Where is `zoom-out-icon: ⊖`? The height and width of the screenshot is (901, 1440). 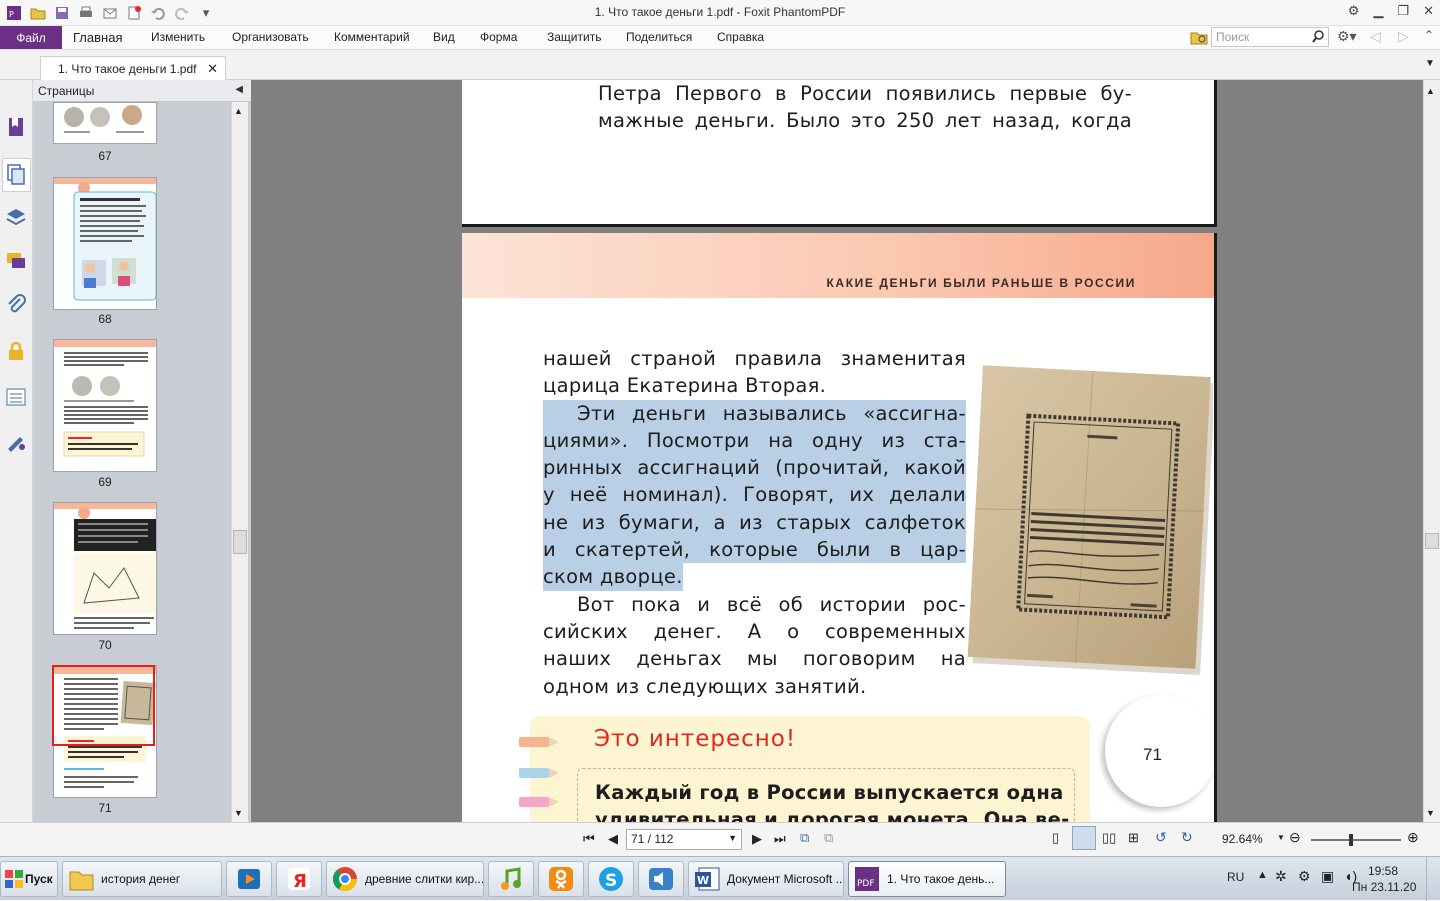
zoom-out-icon: ⊖ is located at coordinates (1295, 837).